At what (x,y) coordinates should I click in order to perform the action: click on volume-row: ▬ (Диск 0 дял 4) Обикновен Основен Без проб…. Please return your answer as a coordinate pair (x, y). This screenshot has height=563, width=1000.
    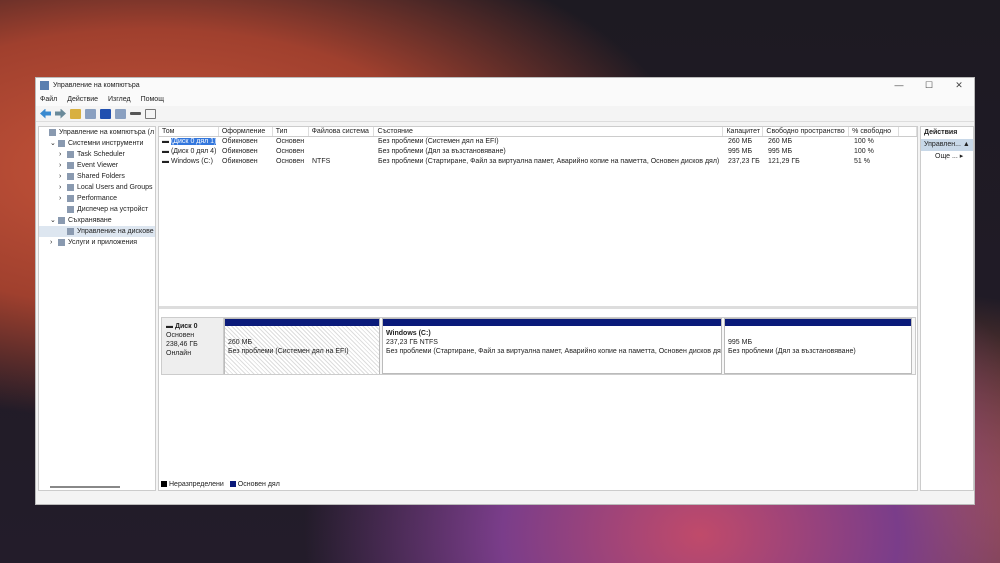
    Looking at the image, I should click on (538, 152).